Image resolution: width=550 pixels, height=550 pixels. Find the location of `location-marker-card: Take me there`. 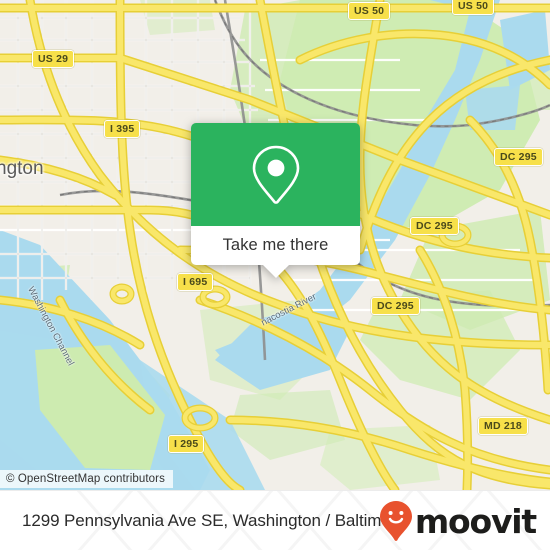

location-marker-card: Take me there is located at coordinates (275, 200).